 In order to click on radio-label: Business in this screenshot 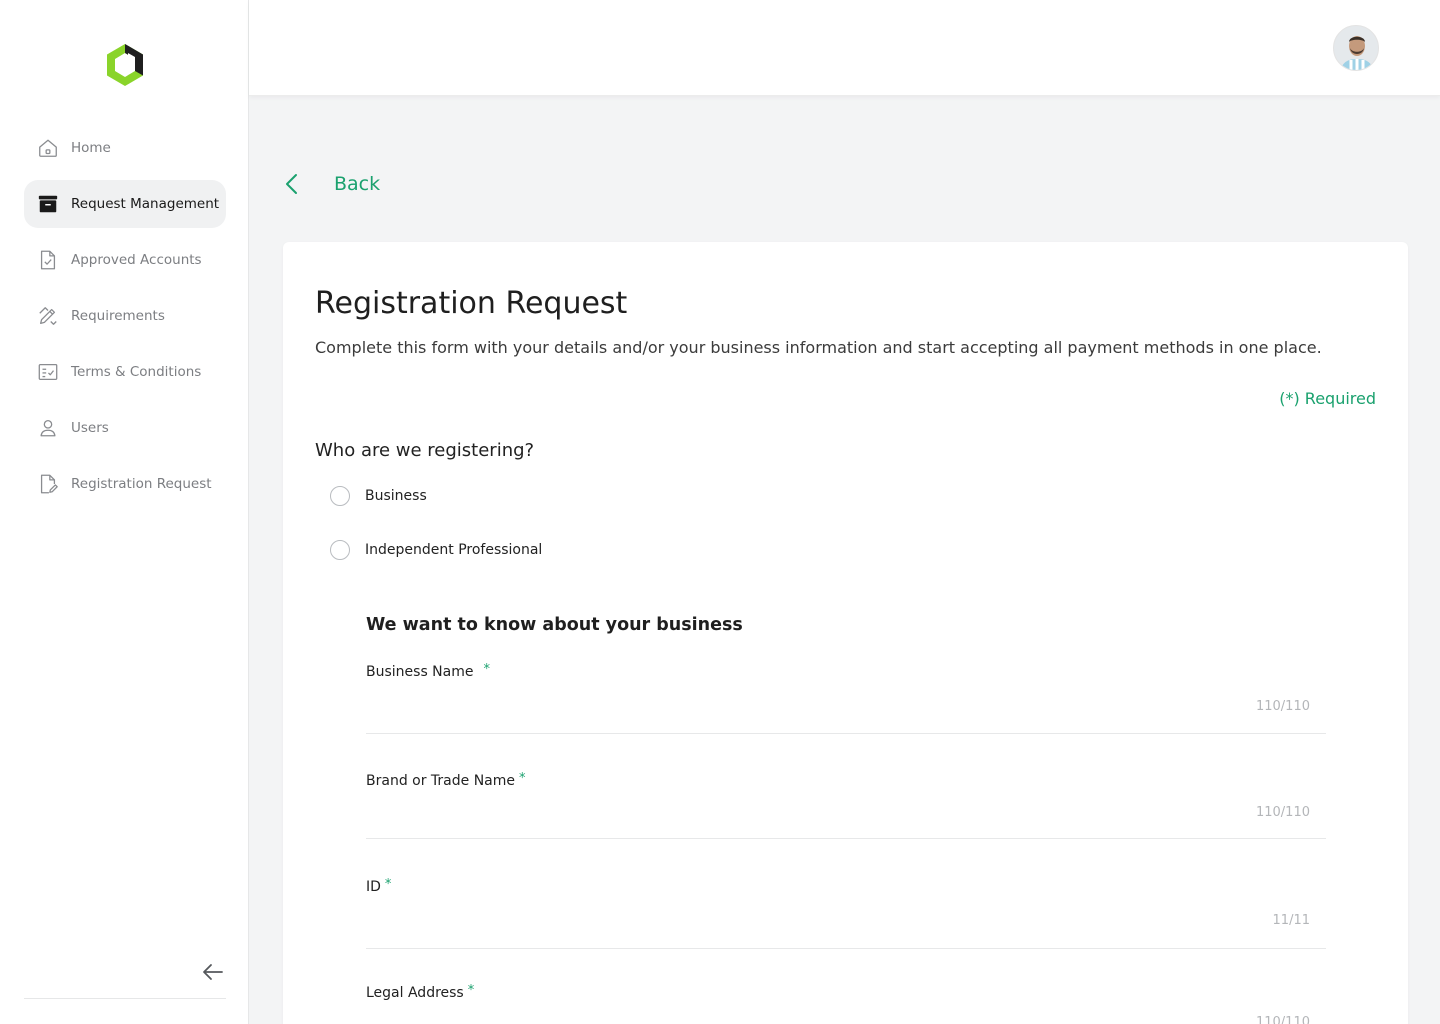, I will do `click(396, 496)`.